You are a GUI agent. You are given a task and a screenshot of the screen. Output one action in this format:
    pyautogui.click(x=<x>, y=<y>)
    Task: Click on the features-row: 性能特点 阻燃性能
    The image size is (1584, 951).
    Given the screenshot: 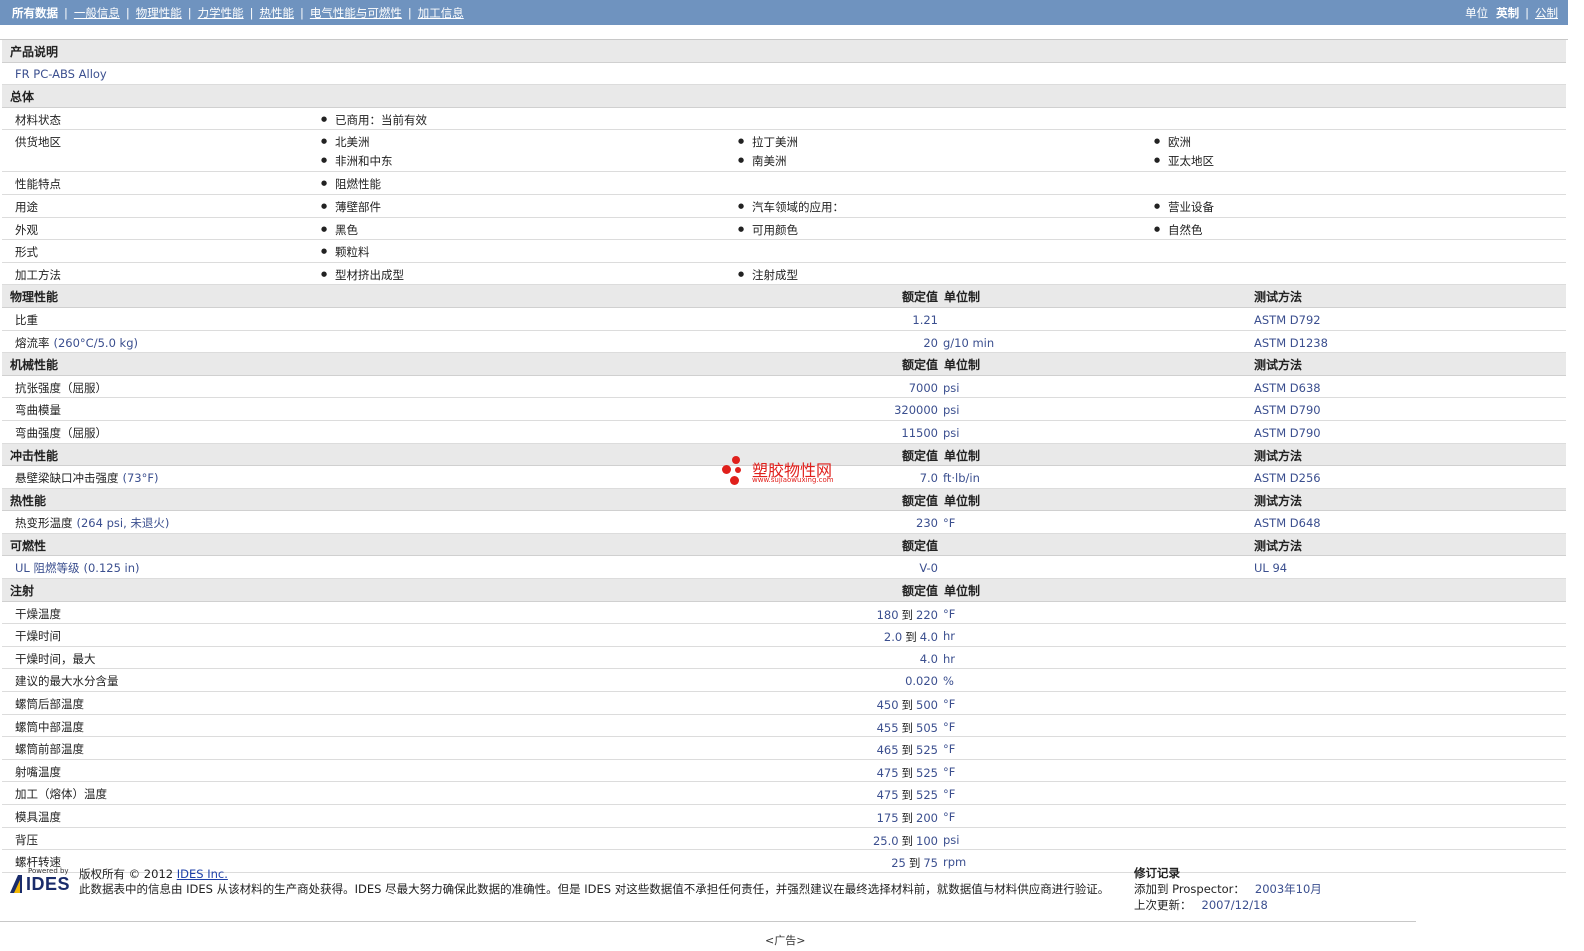 What is the action you would take?
    pyautogui.click(x=784, y=183)
    